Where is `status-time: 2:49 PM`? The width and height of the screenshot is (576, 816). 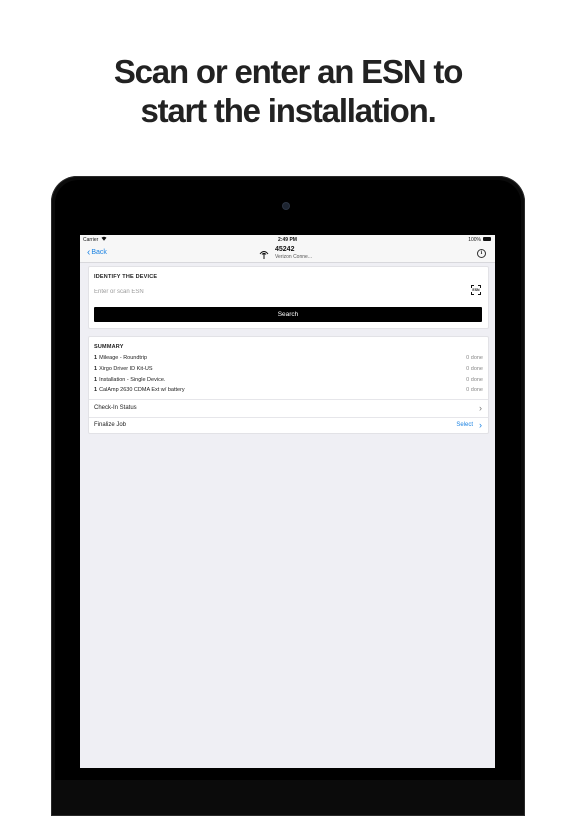 status-time: 2:49 PM is located at coordinates (287, 240).